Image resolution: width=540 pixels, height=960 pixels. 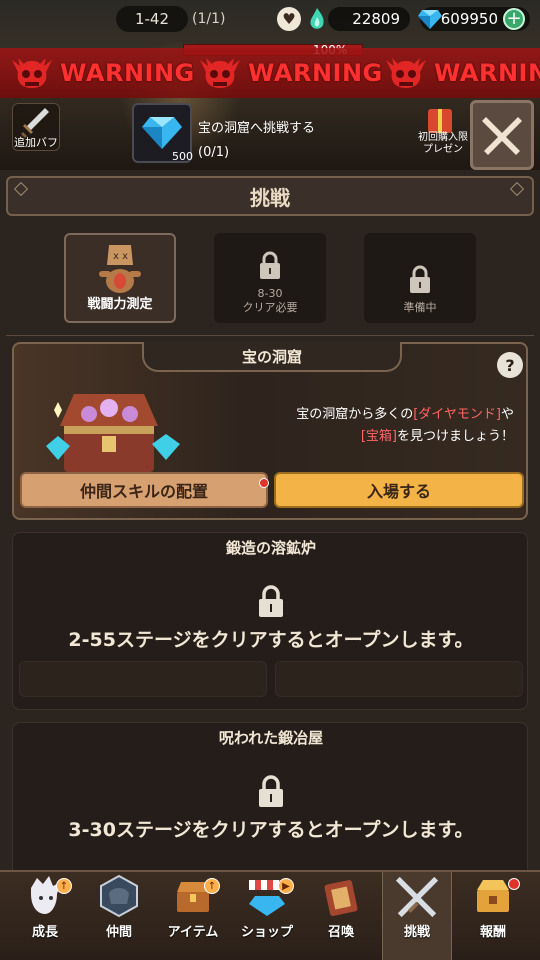 I want to click on enter-button: 入場する, so click(x=399, y=490).